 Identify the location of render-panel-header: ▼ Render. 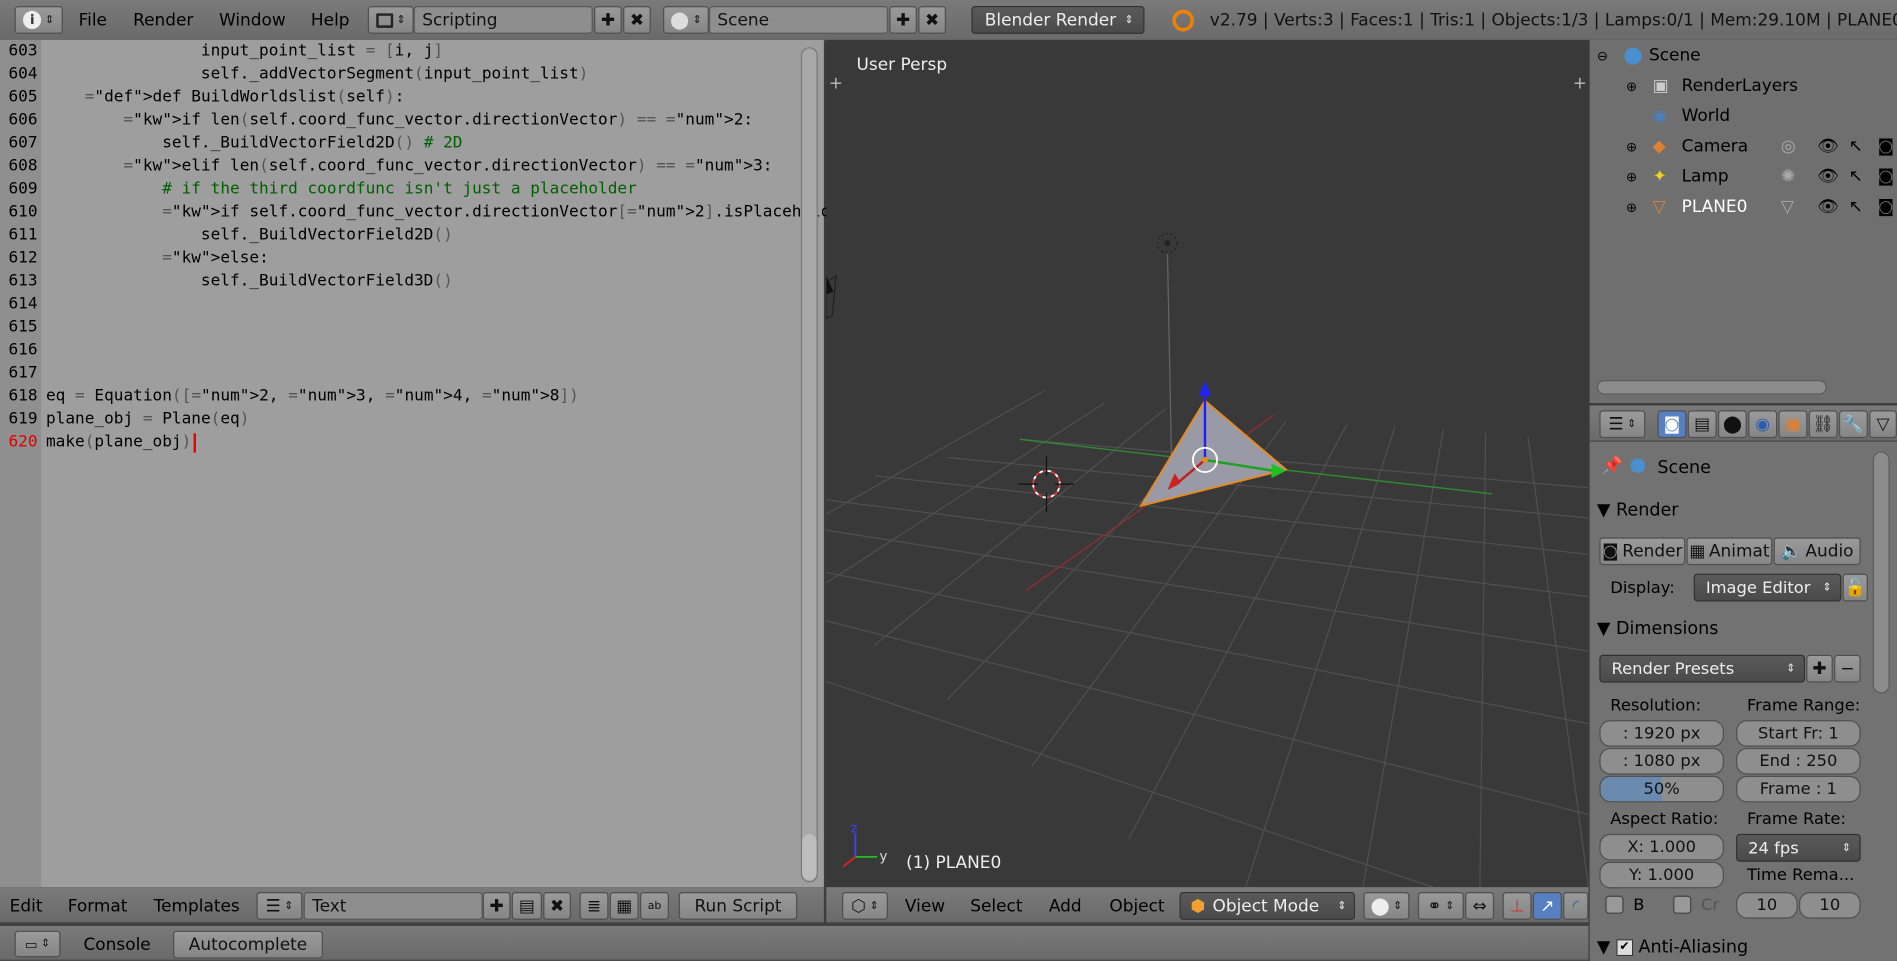
(1742, 510).